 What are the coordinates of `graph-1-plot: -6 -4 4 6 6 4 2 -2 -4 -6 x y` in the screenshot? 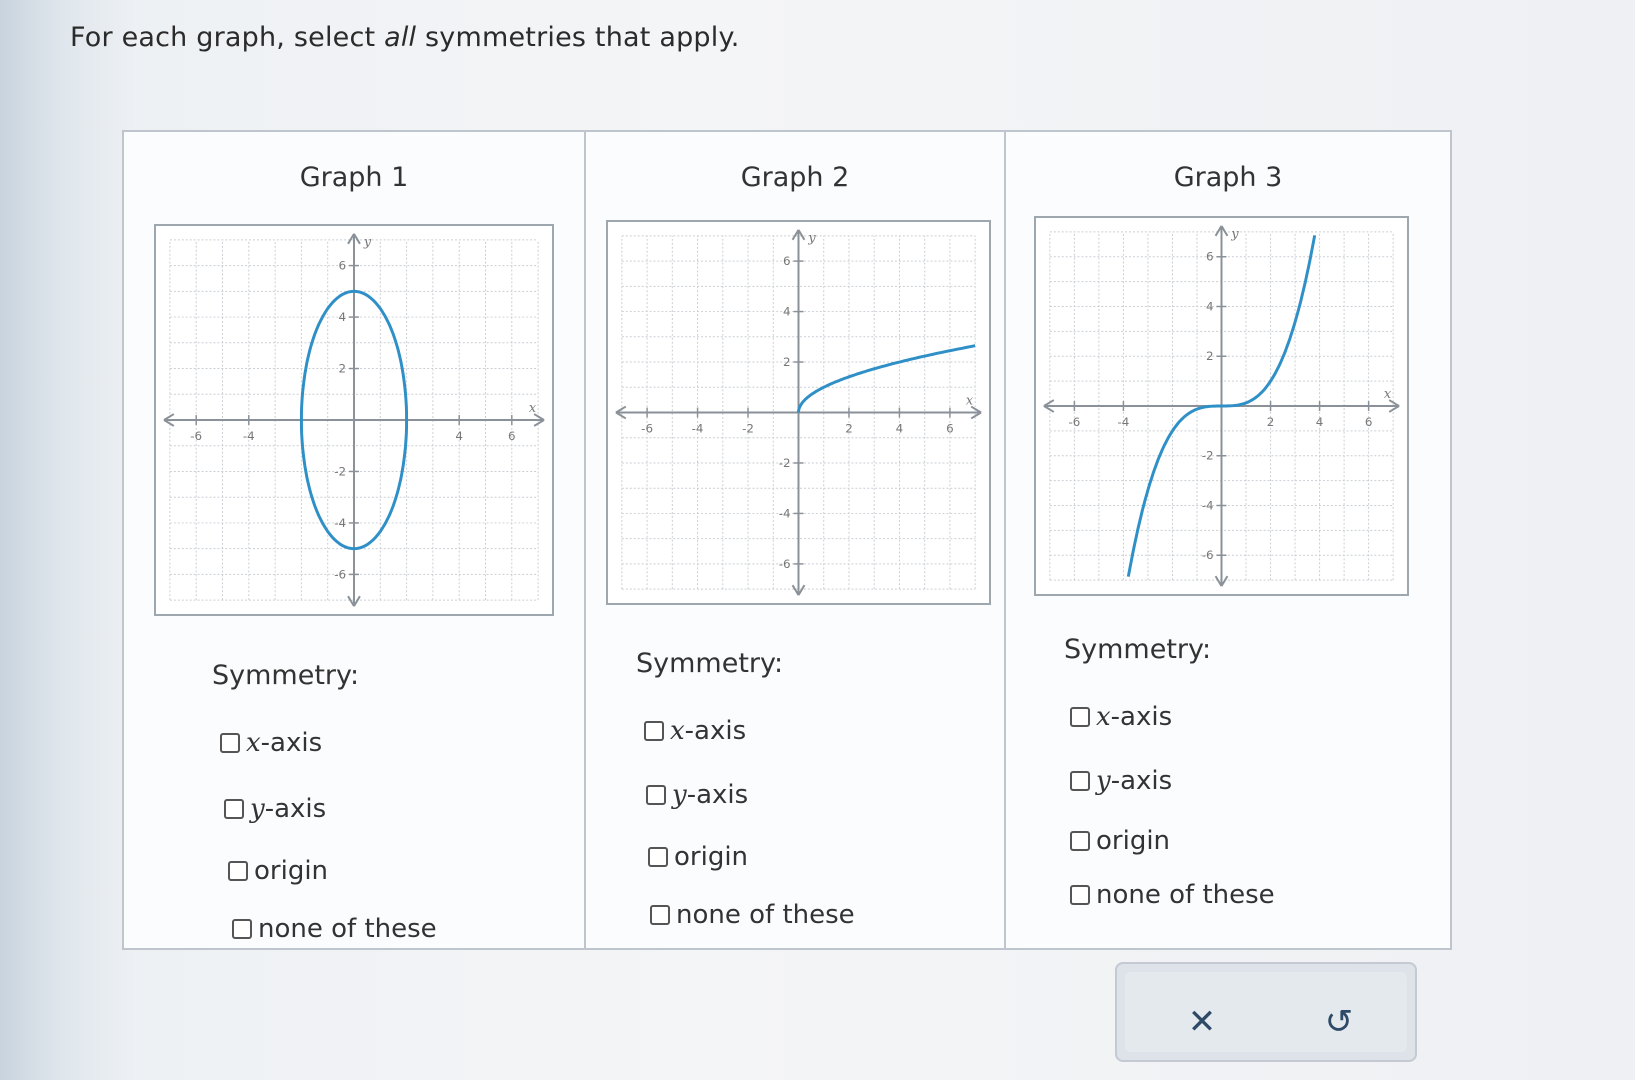 It's located at (354, 420).